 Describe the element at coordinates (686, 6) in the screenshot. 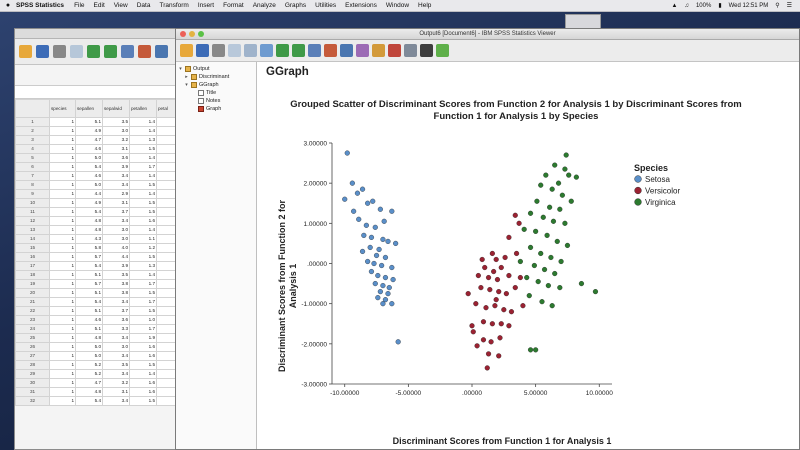

I see `volume-icon: ♫` at that location.